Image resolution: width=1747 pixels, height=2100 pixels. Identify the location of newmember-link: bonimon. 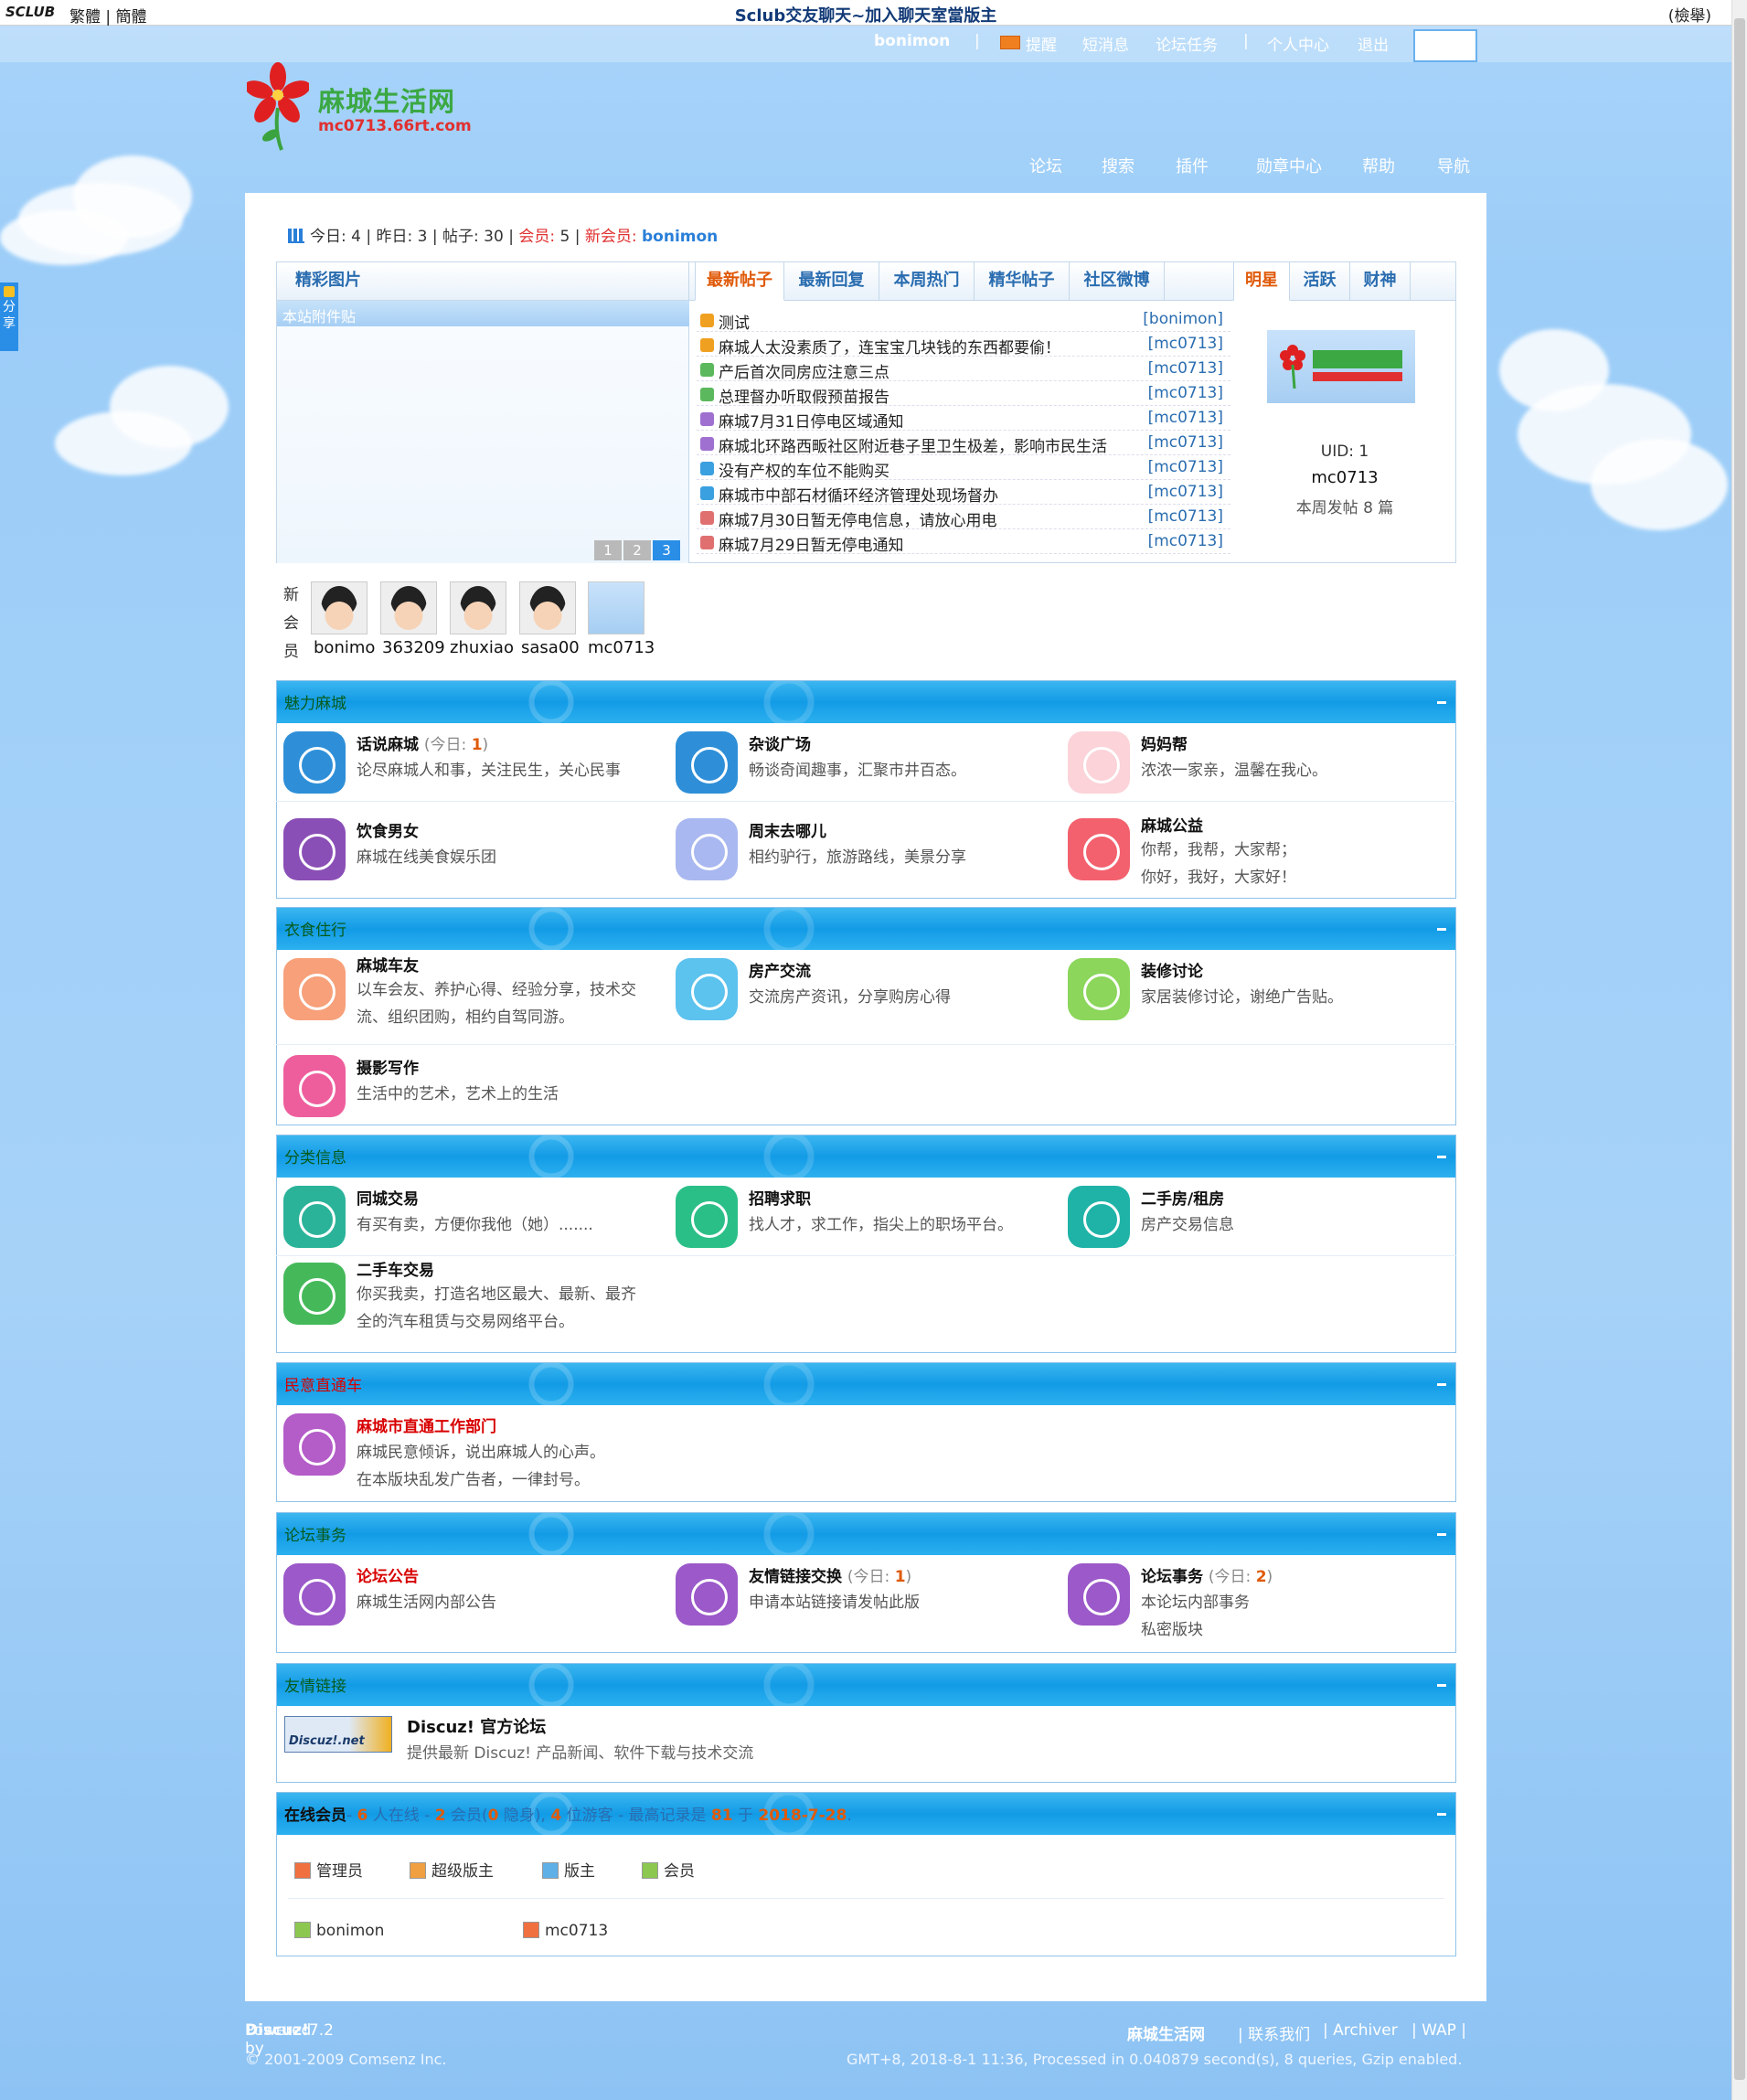
(680, 237).